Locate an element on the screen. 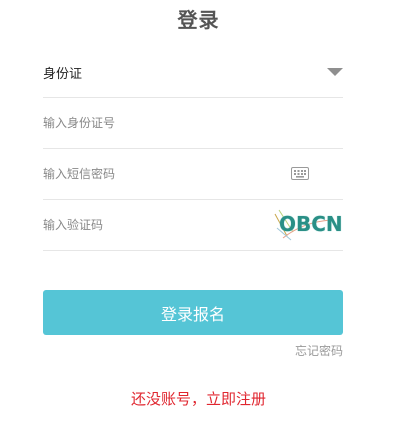 Image resolution: width=397 pixels, height=437 pixels. page-title: 登录 is located at coordinates (198, 20).